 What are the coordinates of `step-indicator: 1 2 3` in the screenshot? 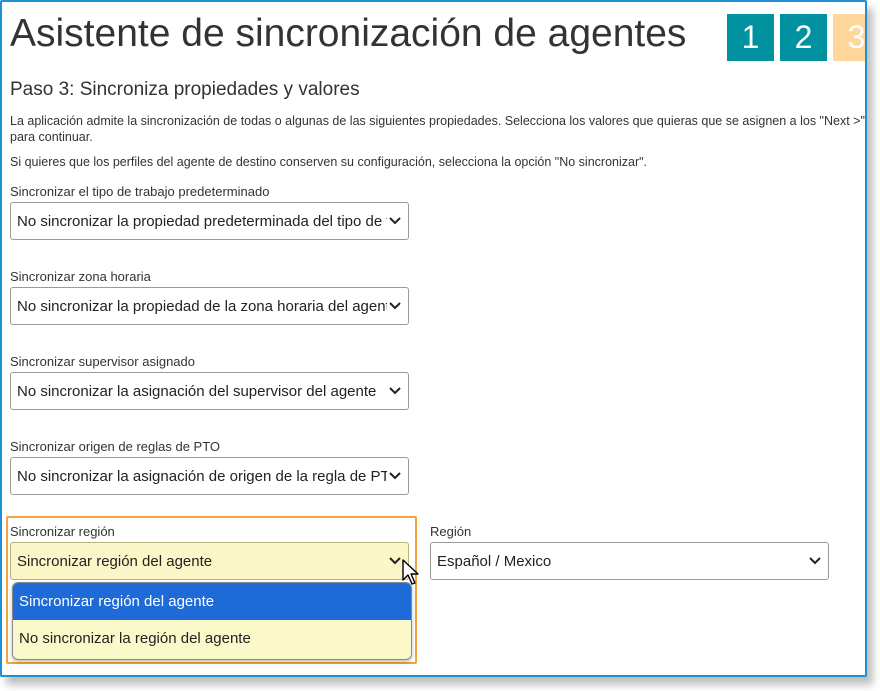 It's located at (796, 37).